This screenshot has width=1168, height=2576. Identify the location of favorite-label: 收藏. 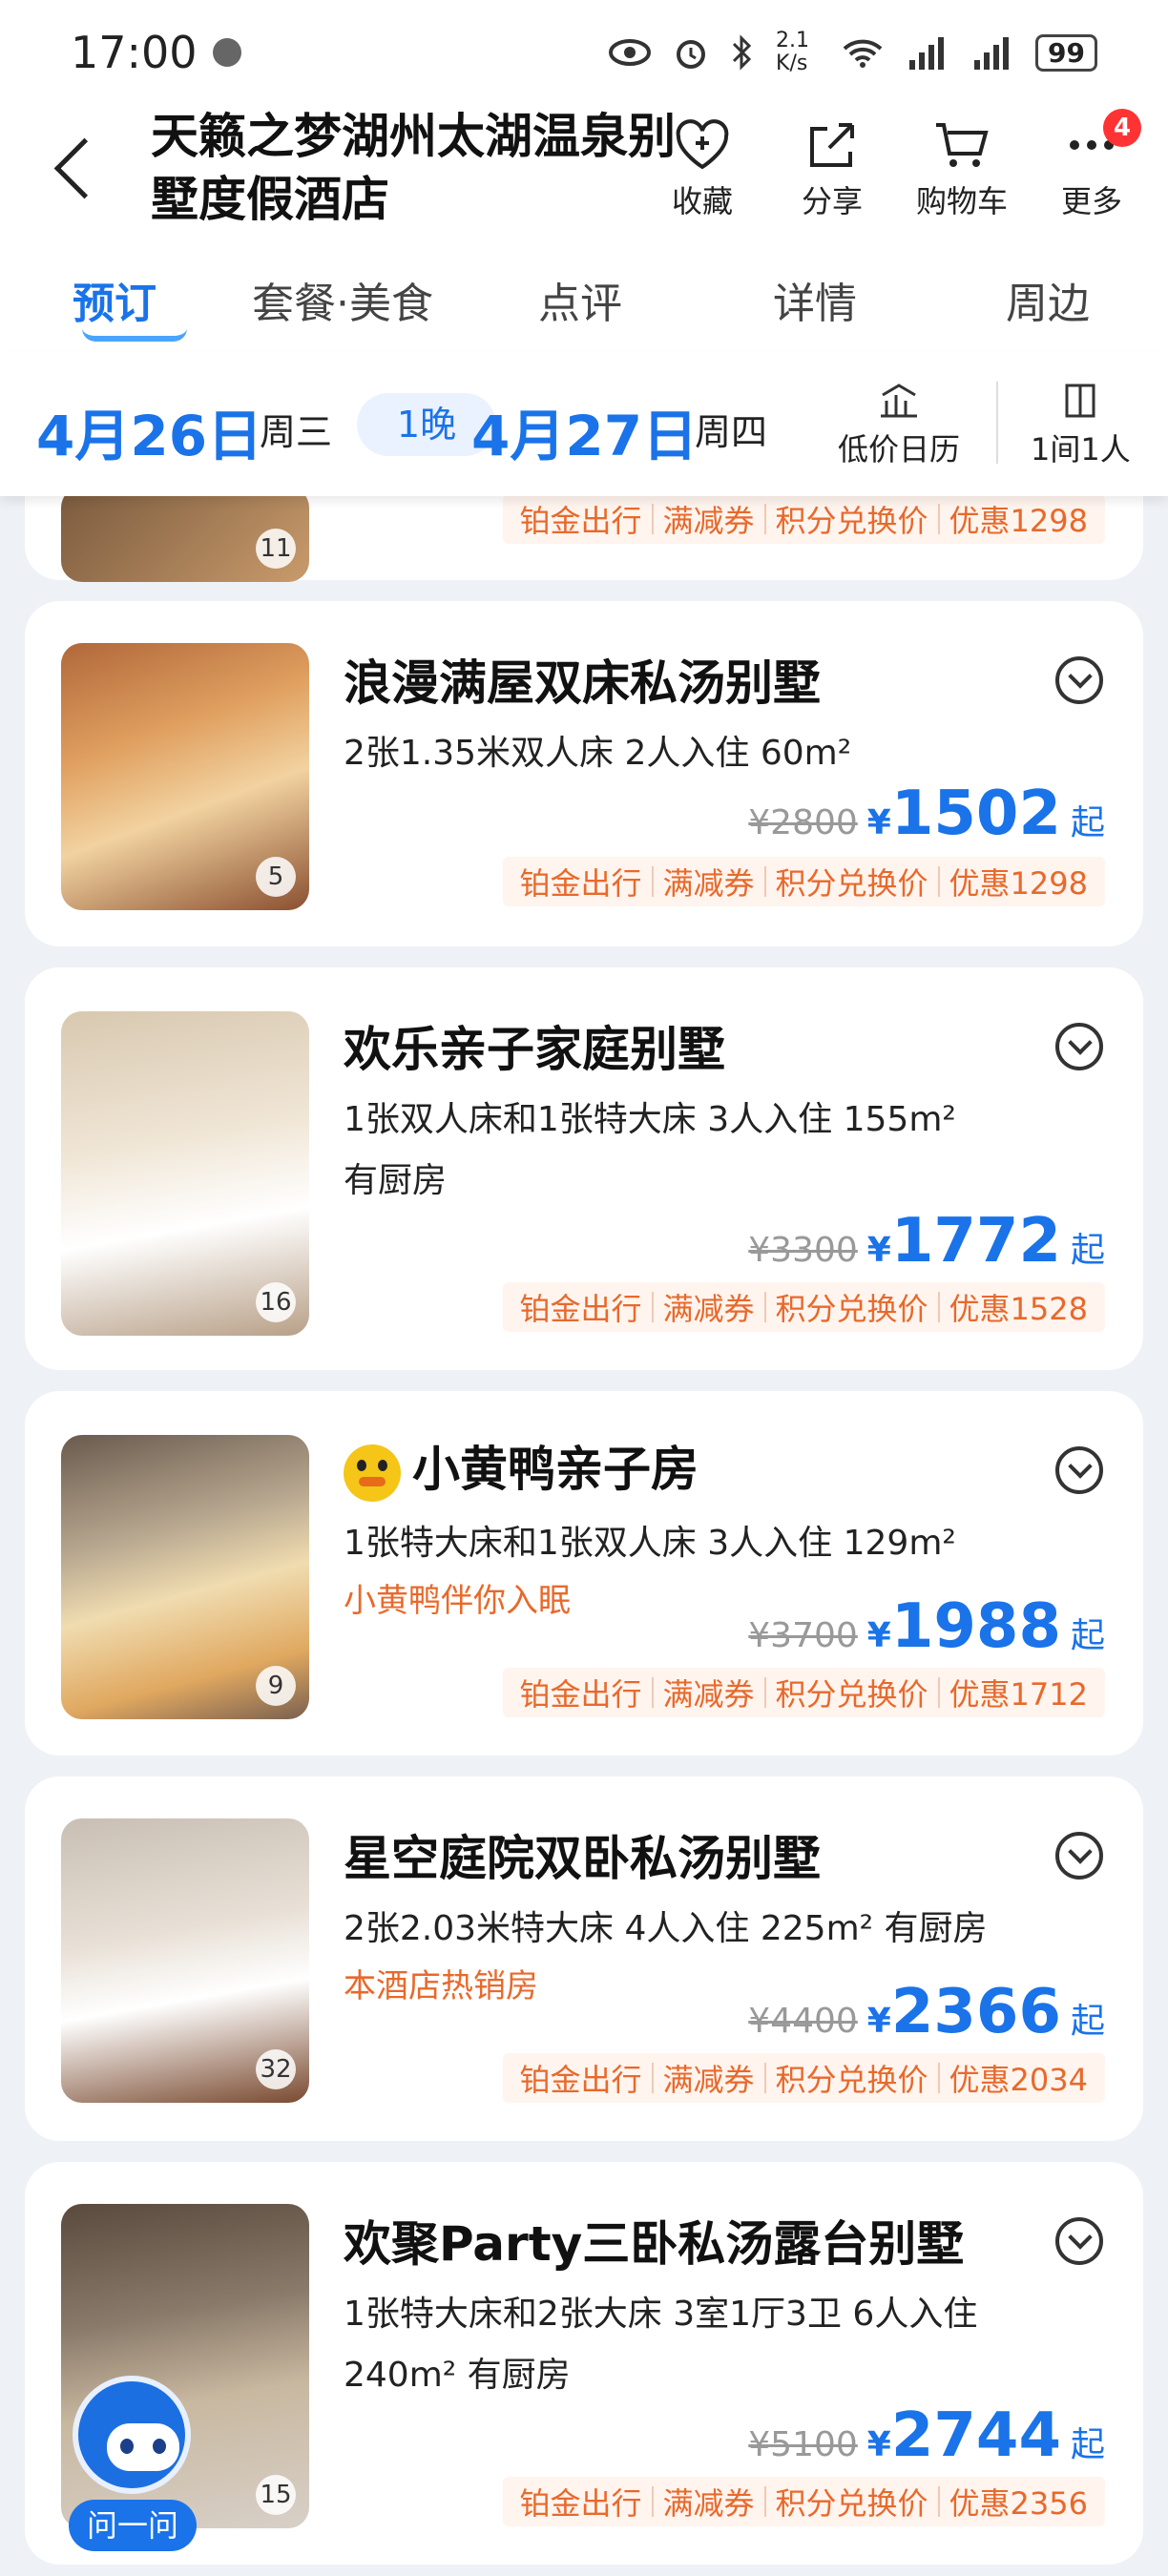
(702, 201).